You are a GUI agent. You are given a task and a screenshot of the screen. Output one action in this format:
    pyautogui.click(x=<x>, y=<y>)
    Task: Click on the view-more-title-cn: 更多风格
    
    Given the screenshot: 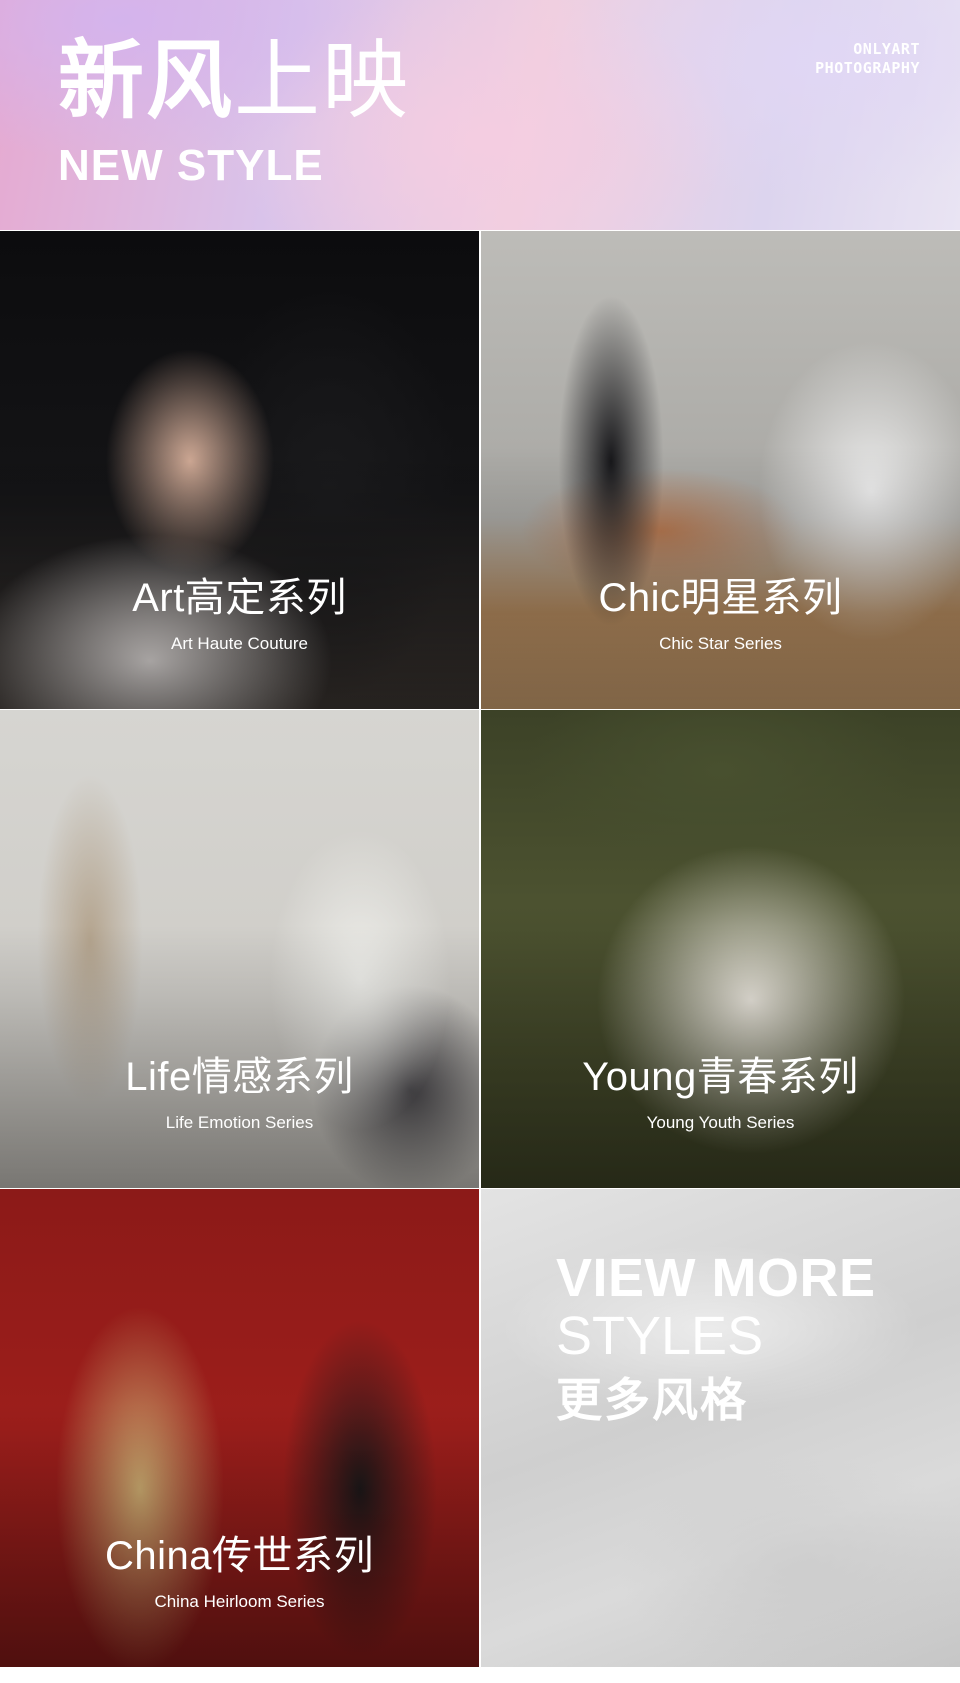 What is the action you would take?
    pyautogui.click(x=652, y=1400)
    